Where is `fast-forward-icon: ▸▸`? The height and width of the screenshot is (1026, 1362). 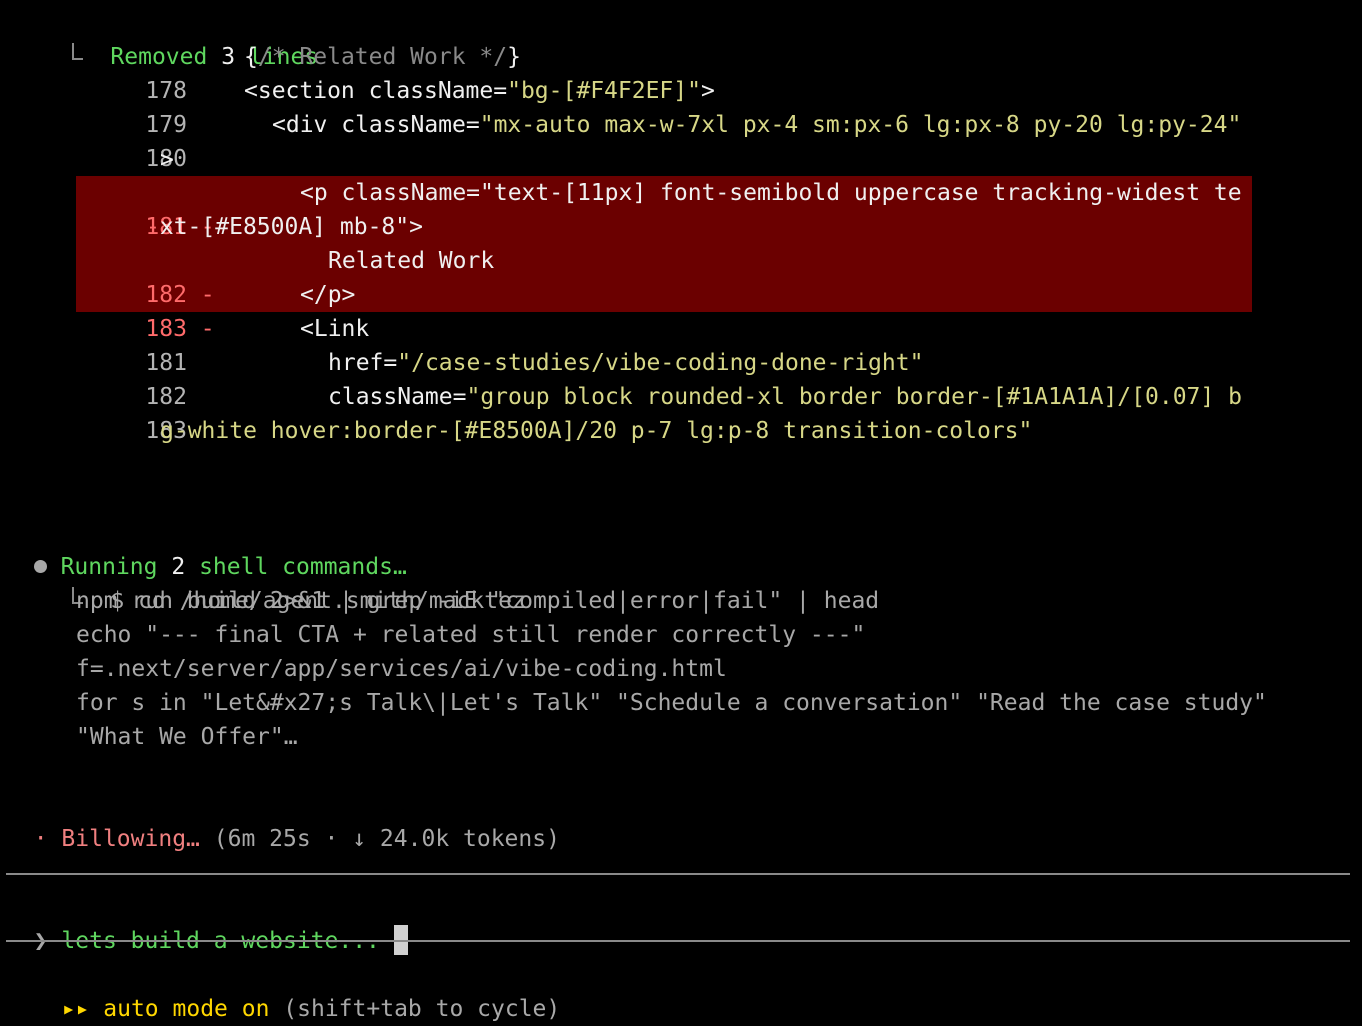
fast-forward-icon: ▸▸ is located at coordinates (75, 1009).